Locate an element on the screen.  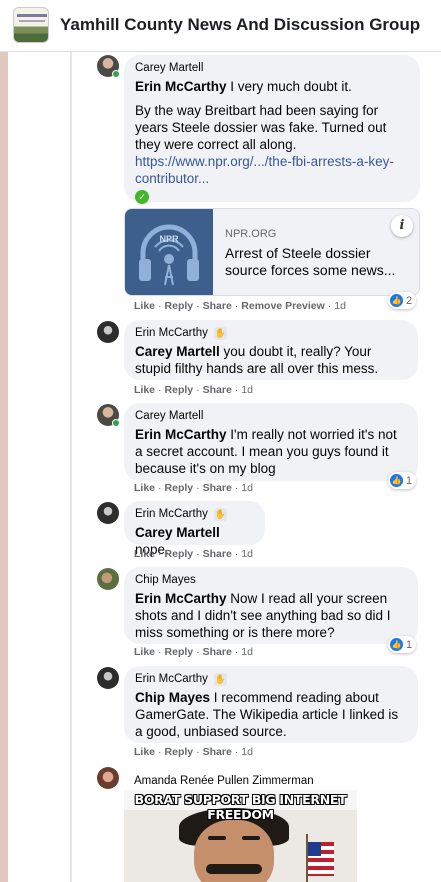
meme-mustache is located at coordinates (234, 869).